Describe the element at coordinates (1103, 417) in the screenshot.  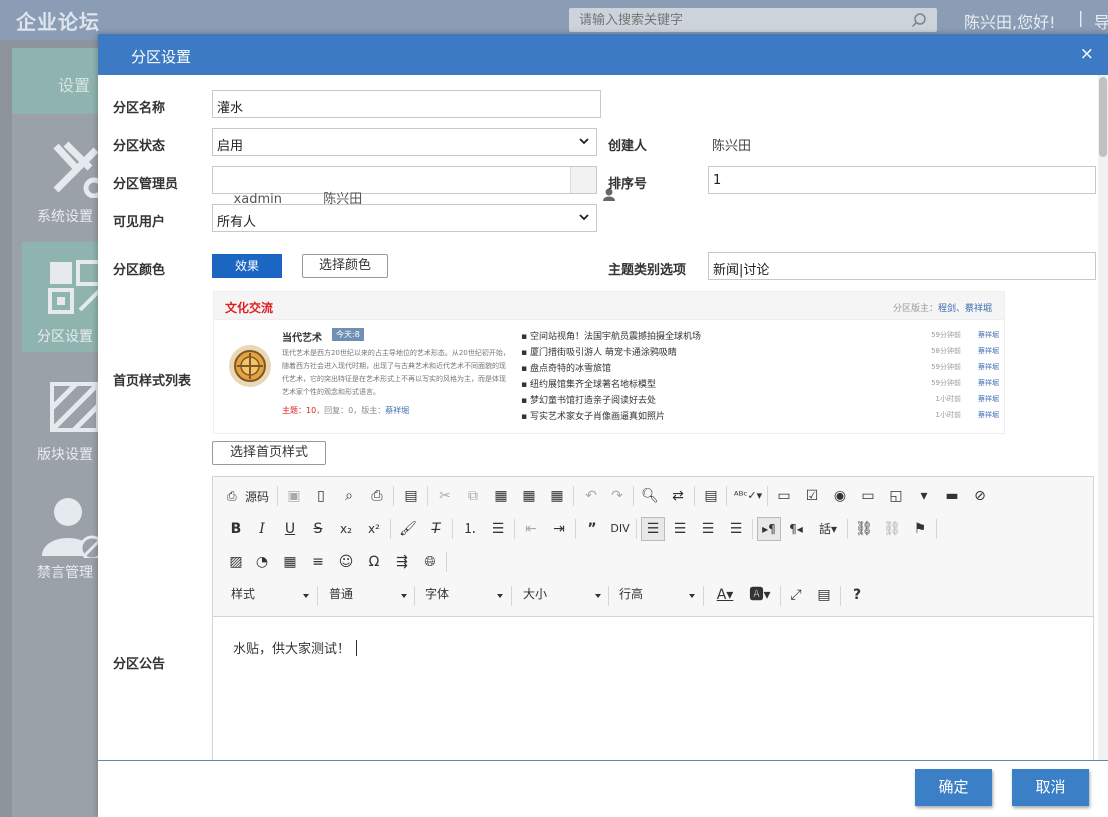
I see `dialog-scrollbar` at that location.